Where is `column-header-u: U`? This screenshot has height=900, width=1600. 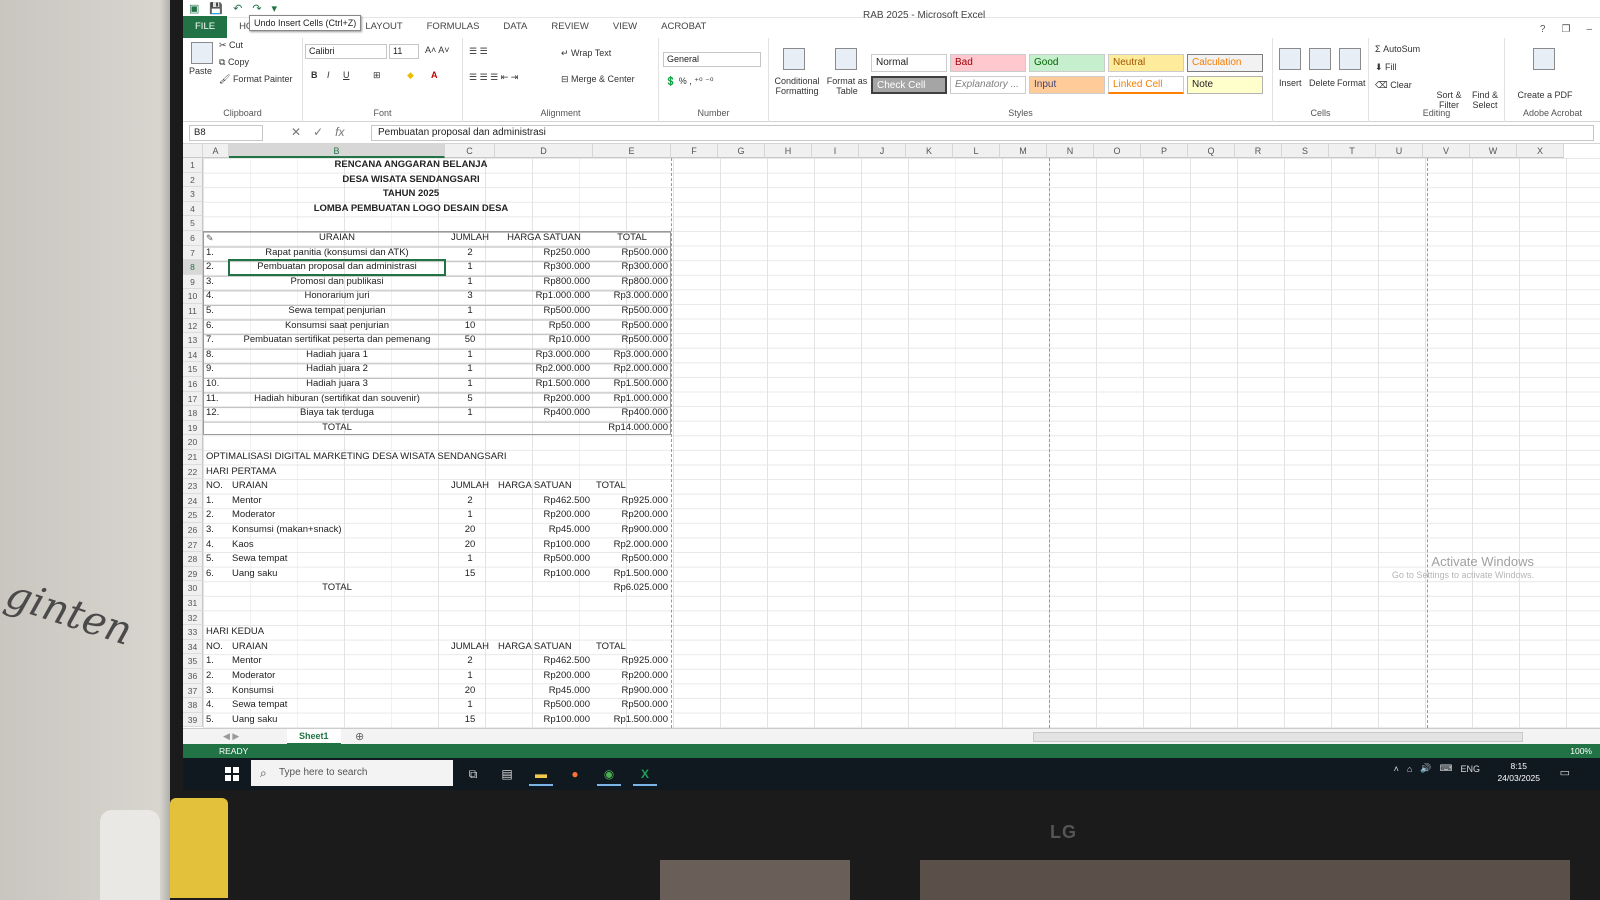
column-header-u: U is located at coordinates (1399, 151).